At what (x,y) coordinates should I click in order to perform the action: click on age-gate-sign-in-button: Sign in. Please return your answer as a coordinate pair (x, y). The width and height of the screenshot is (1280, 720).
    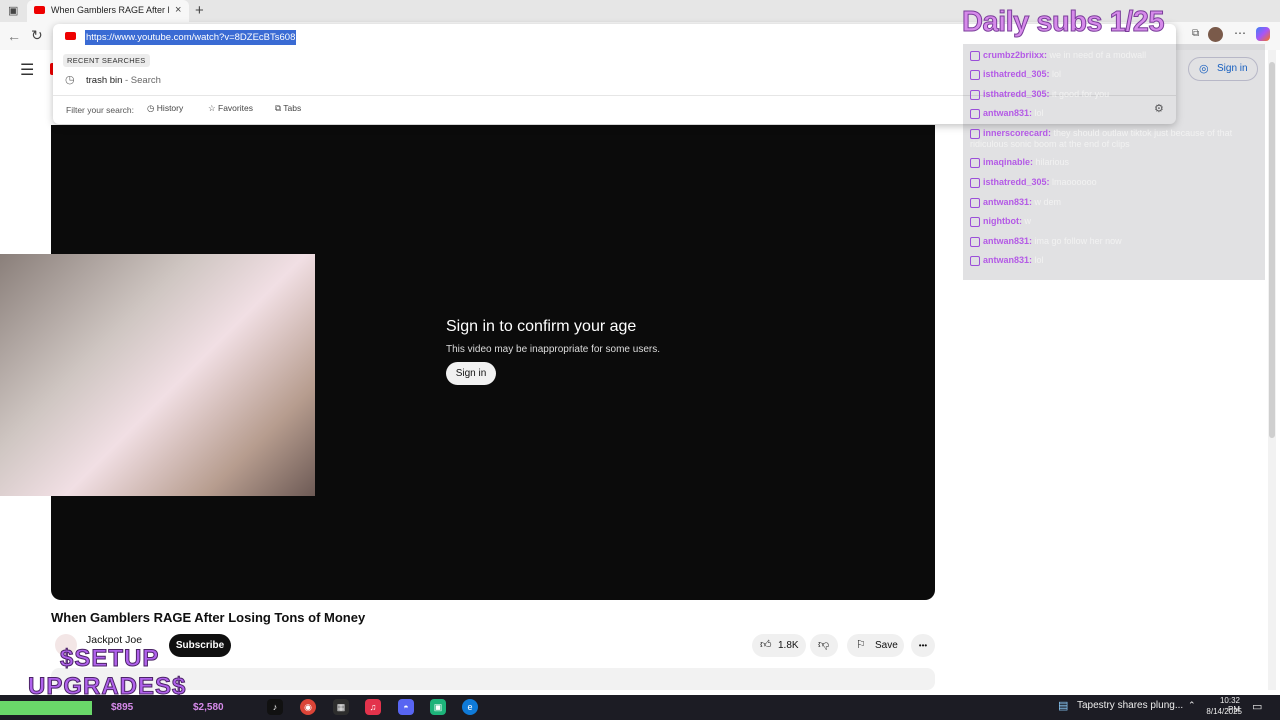
    Looking at the image, I should click on (471, 373).